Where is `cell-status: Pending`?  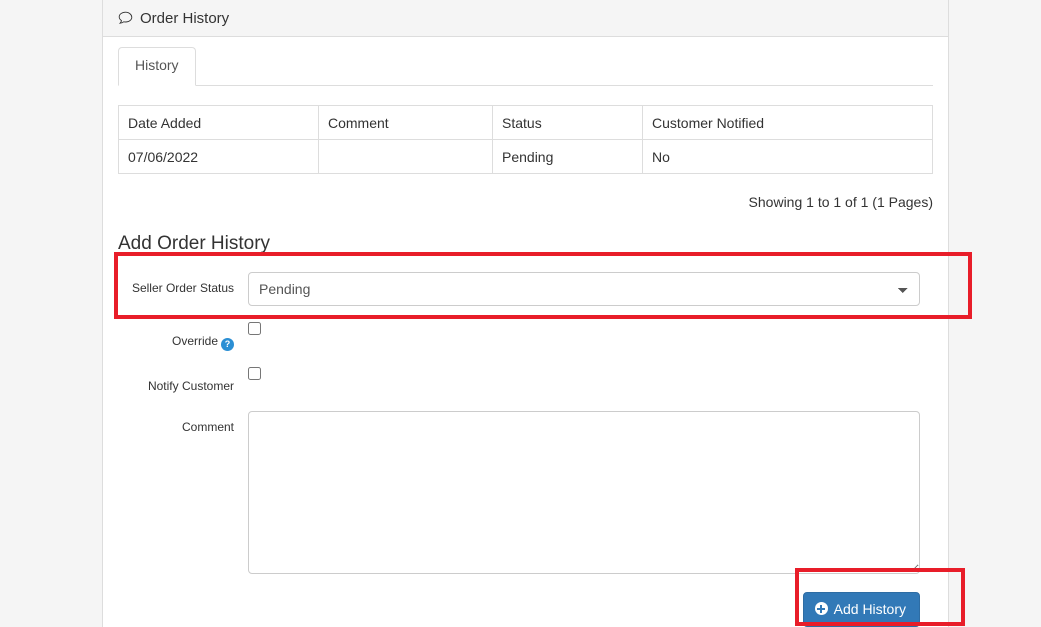 cell-status: Pending is located at coordinates (567, 156).